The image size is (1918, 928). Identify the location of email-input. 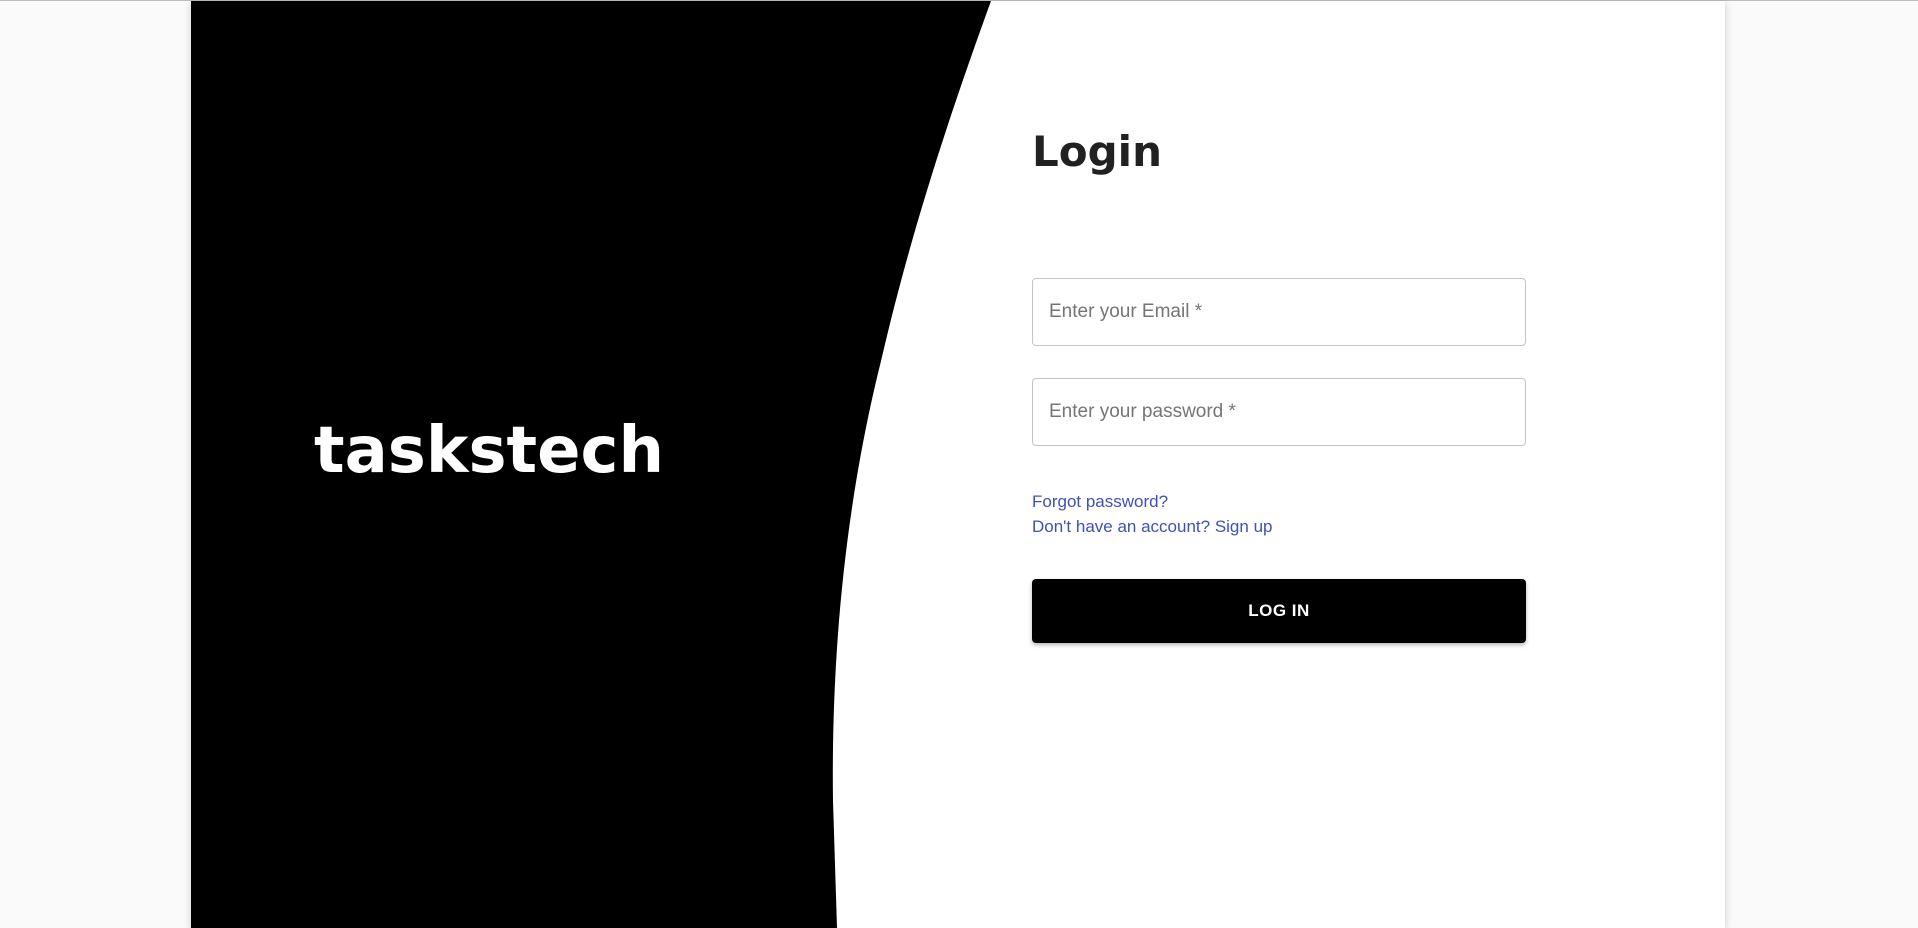
(1279, 312).